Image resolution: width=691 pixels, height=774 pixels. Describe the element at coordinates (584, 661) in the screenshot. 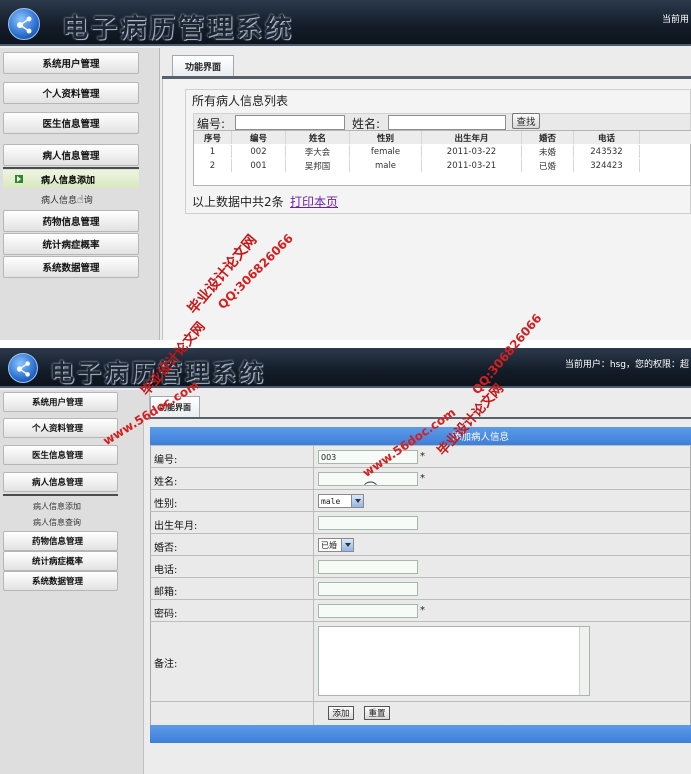

I see `textarea-scrollbar` at that location.